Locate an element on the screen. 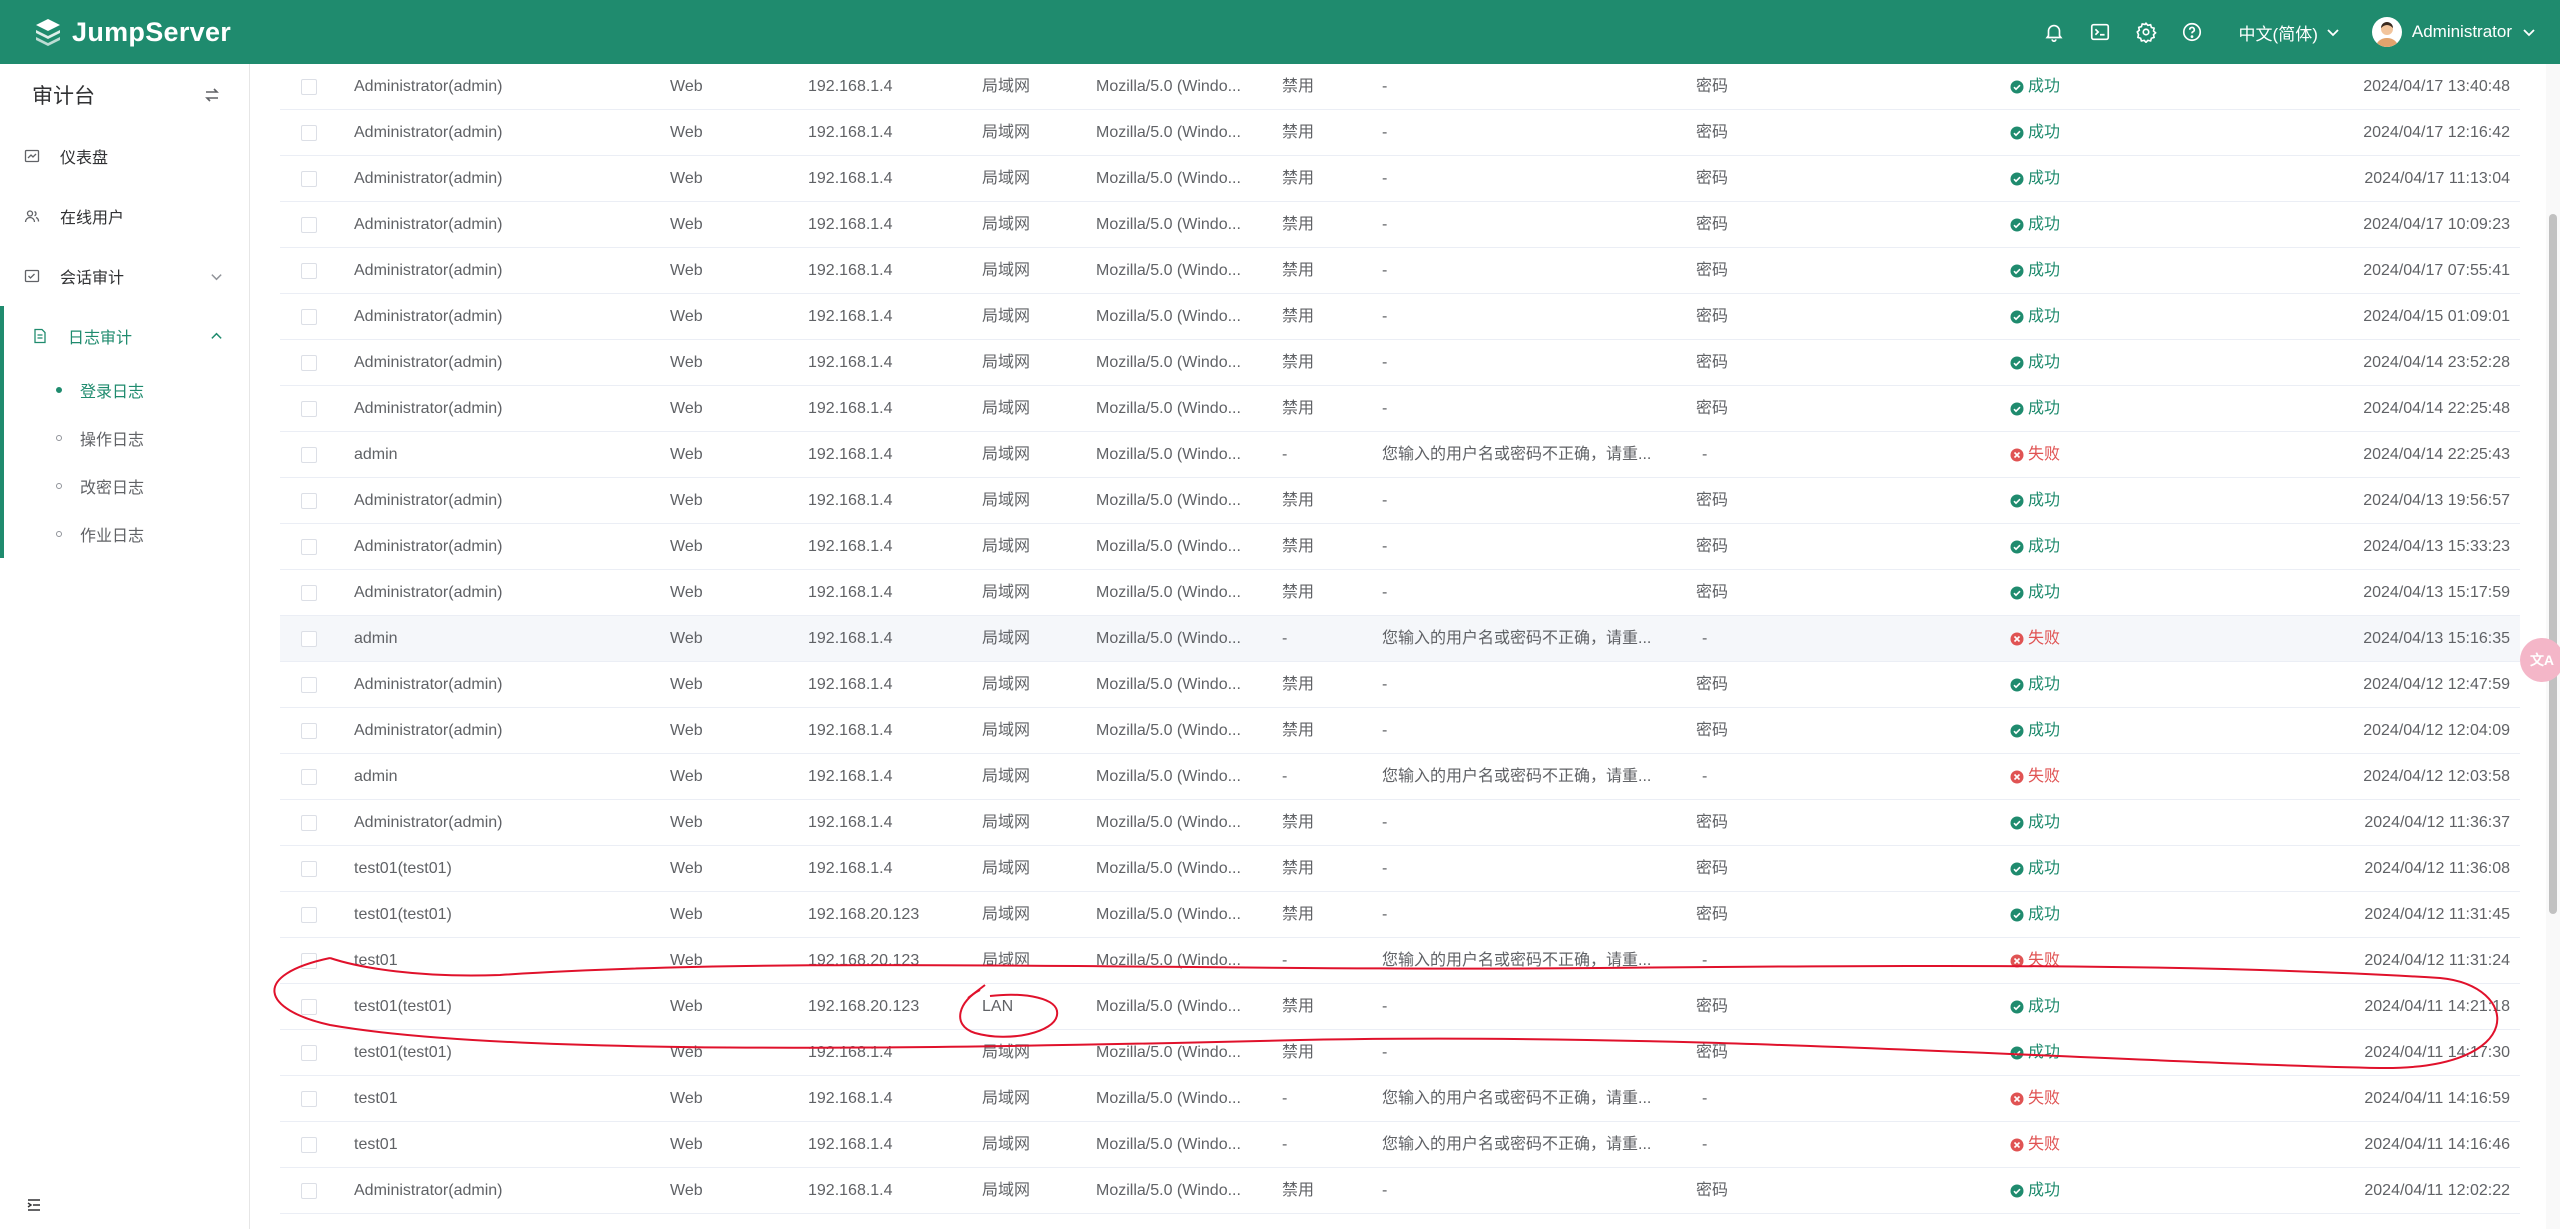 The height and width of the screenshot is (1229, 2560). sidebar-item-operation-log: 操作日志 is located at coordinates (126, 438).